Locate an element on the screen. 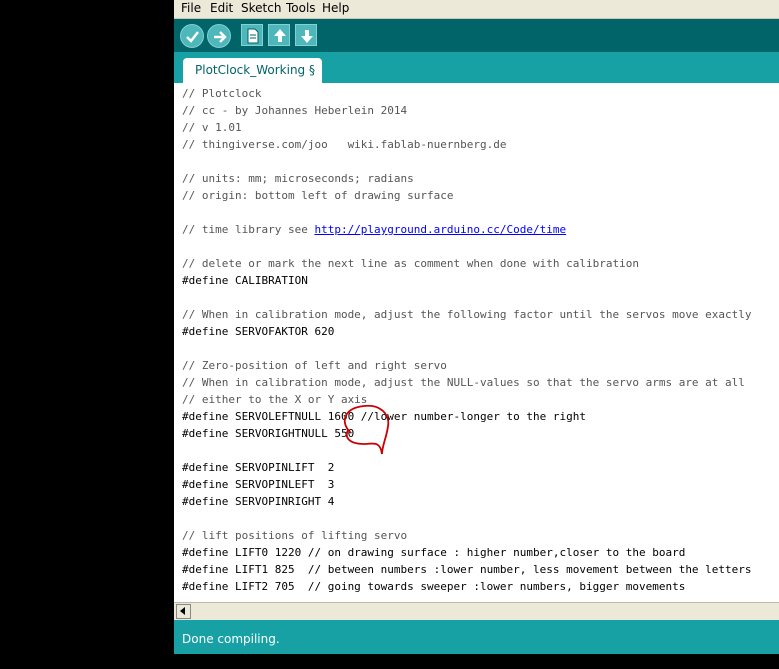 The width and height of the screenshot is (779, 669). code-line: // Plotclock is located at coordinates (222, 93).